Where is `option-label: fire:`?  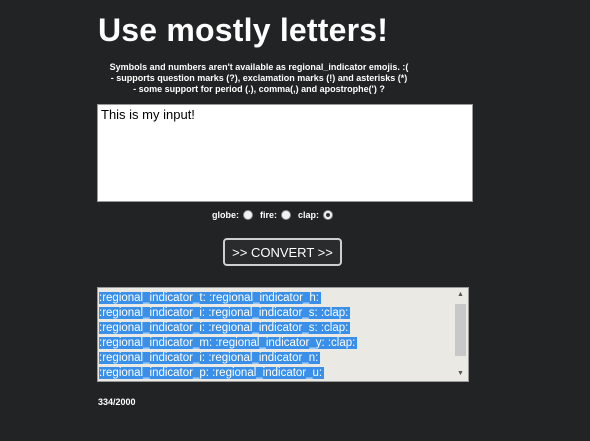 option-label: fire: is located at coordinates (269, 215).